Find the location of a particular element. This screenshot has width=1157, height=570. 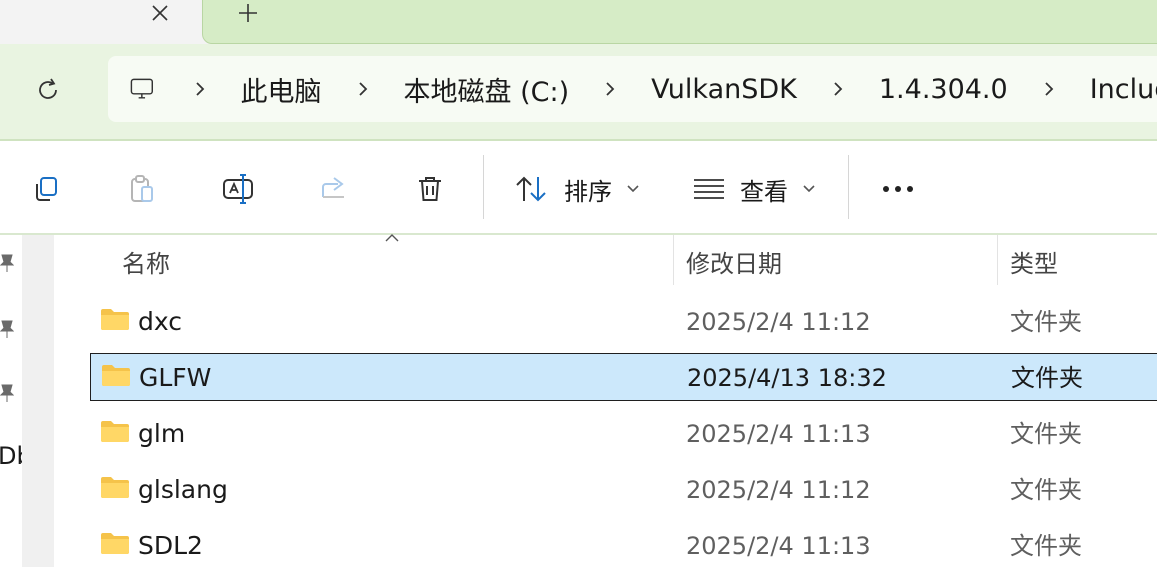

view-button: 查看 is located at coordinates (754, 189).